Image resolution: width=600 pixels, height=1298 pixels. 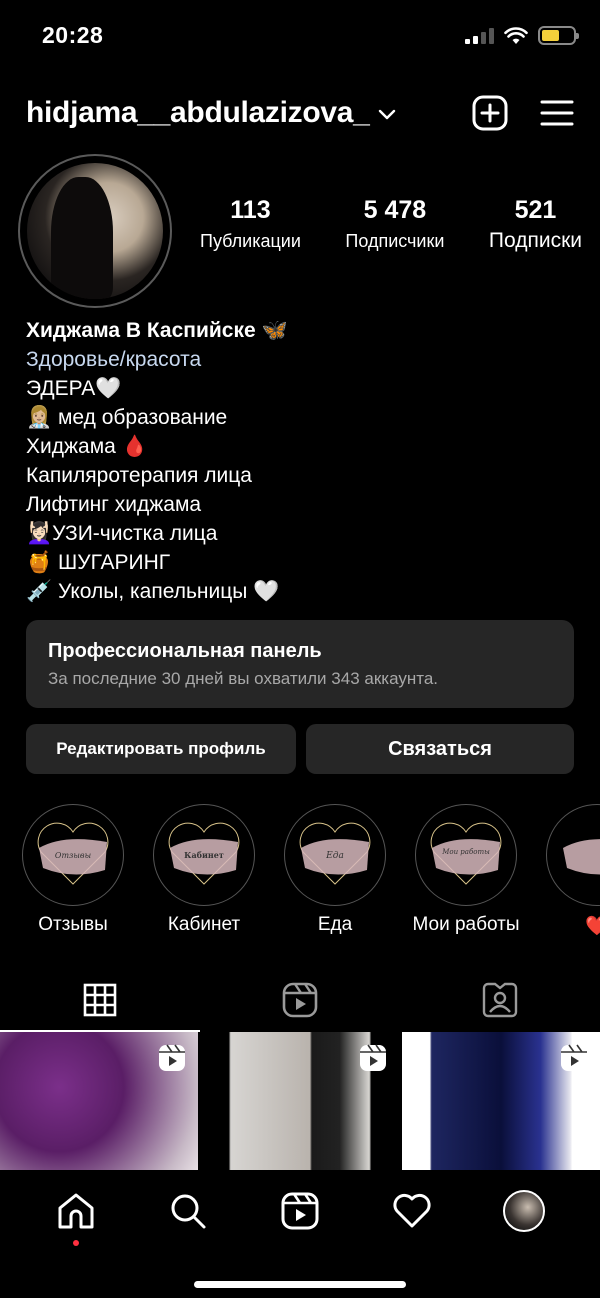 I want to click on bio-line: 👩🏼‍⚕️ мед образование, so click(x=127, y=417).